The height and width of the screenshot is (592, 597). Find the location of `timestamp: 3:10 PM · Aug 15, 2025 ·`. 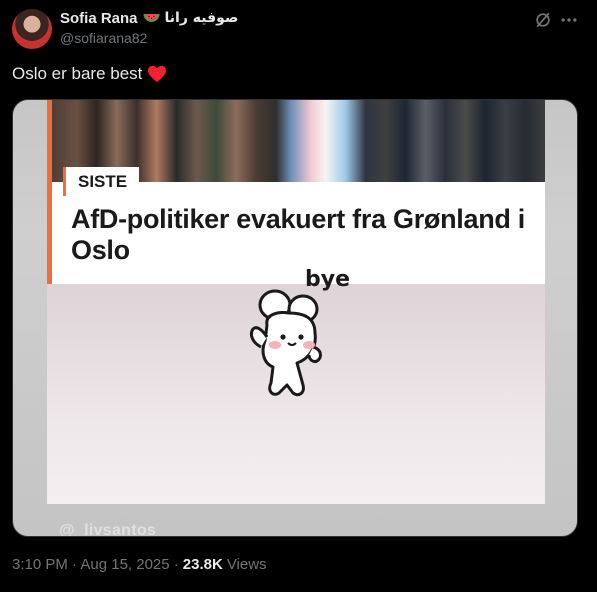

timestamp: 3:10 PM · Aug 15, 2025 · is located at coordinates (95, 564).